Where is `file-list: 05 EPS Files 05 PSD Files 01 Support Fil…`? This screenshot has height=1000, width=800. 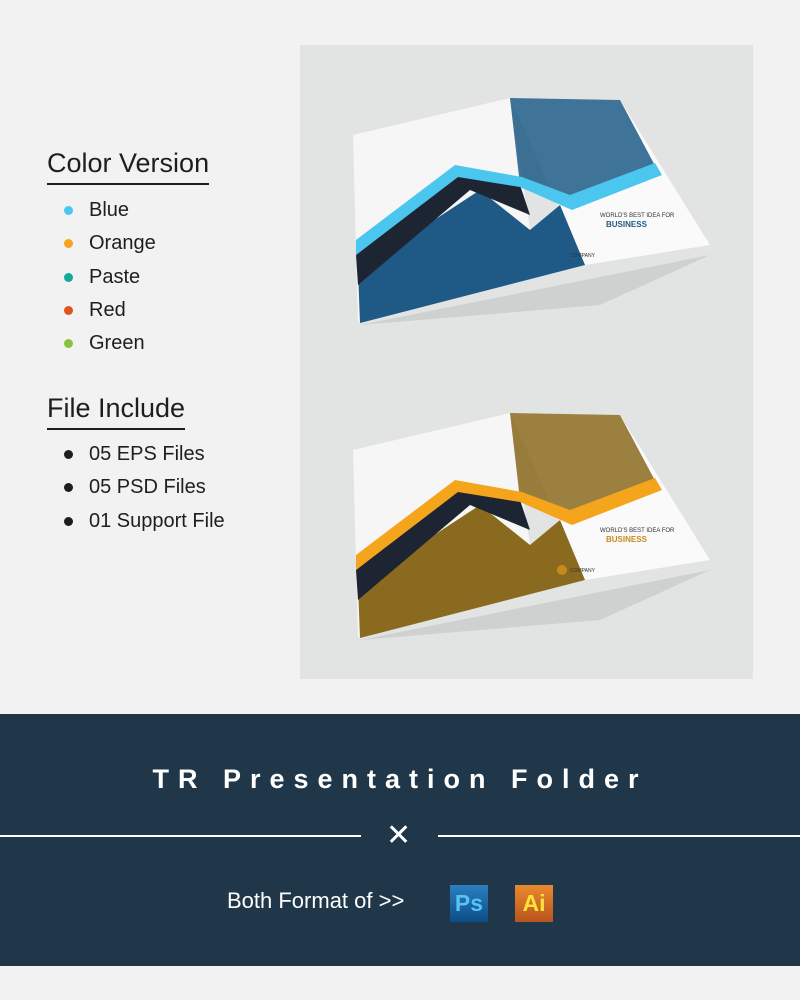 file-list: 05 EPS Files 05 PSD Files 01 Support Fil… is located at coordinates (144, 488).